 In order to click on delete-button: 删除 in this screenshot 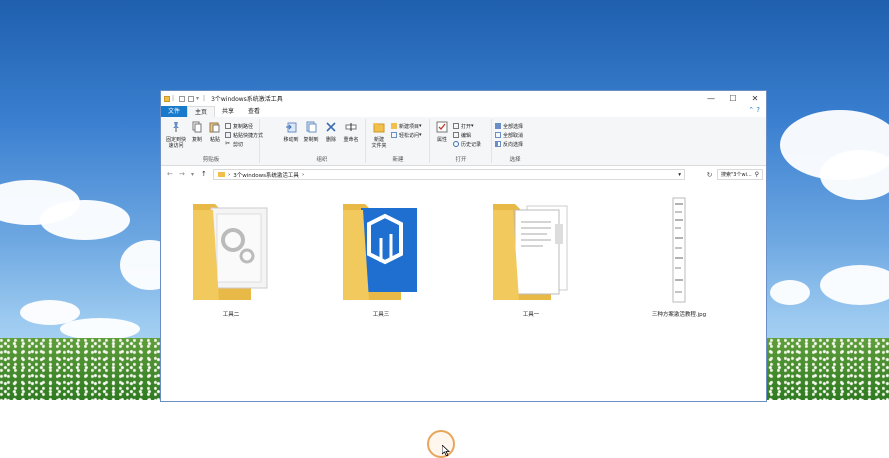, I will do `click(331, 132)`.